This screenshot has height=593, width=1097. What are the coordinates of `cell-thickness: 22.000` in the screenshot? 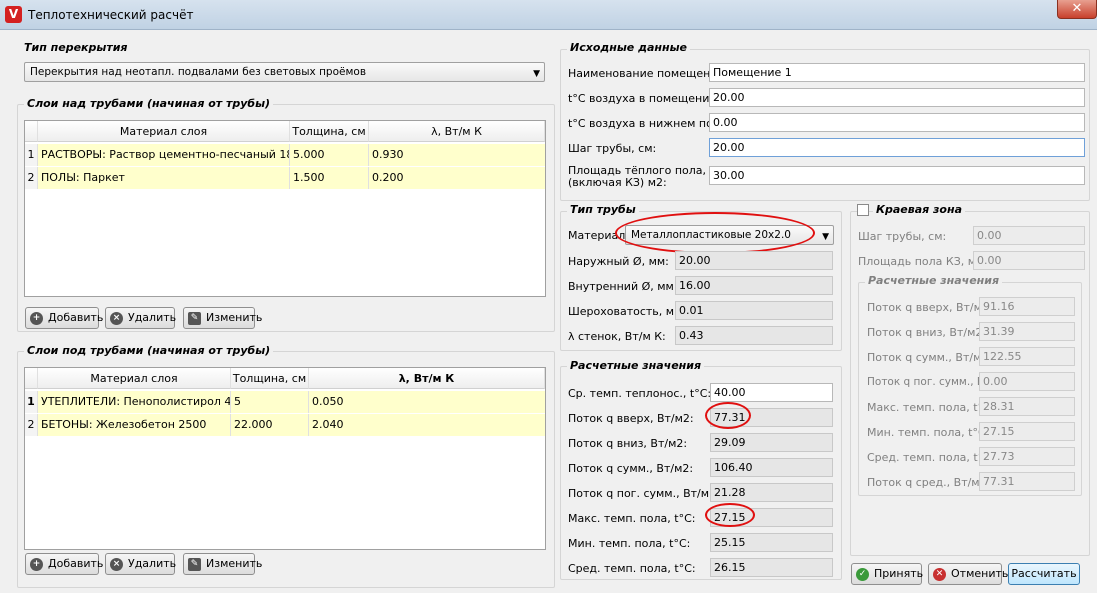 It's located at (270, 425).